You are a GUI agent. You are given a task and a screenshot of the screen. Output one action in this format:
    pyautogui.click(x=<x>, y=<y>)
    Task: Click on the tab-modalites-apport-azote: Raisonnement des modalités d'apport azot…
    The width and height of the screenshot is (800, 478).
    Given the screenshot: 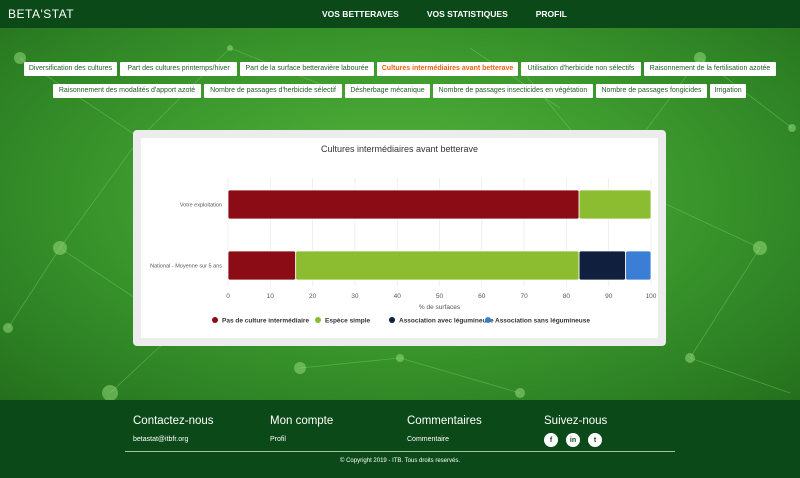 What is the action you would take?
    pyautogui.click(x=127, y=91)
    